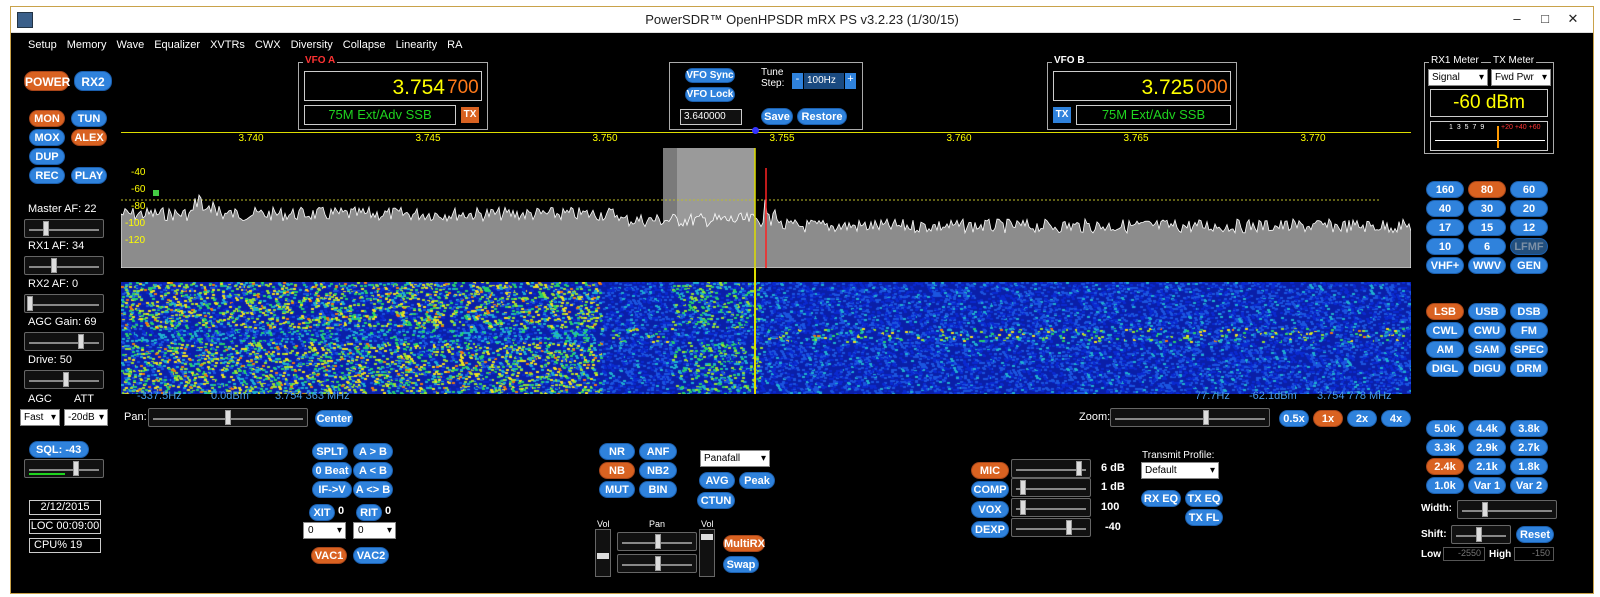 This screenshot has height=597, width=1600. I want to click on band-160: 160, so click(1445, 189).